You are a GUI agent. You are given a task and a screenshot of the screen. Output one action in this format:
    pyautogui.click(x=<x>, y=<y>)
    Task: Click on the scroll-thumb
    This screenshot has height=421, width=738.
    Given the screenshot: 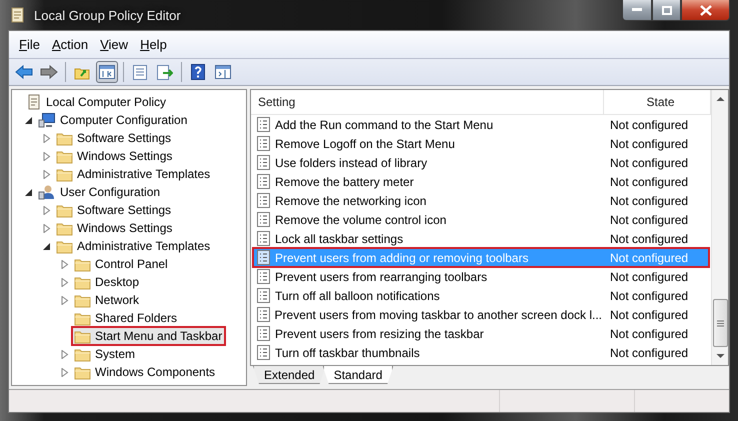 What is the action you would take?
    pyautogui.click(x=720, y=323)
    